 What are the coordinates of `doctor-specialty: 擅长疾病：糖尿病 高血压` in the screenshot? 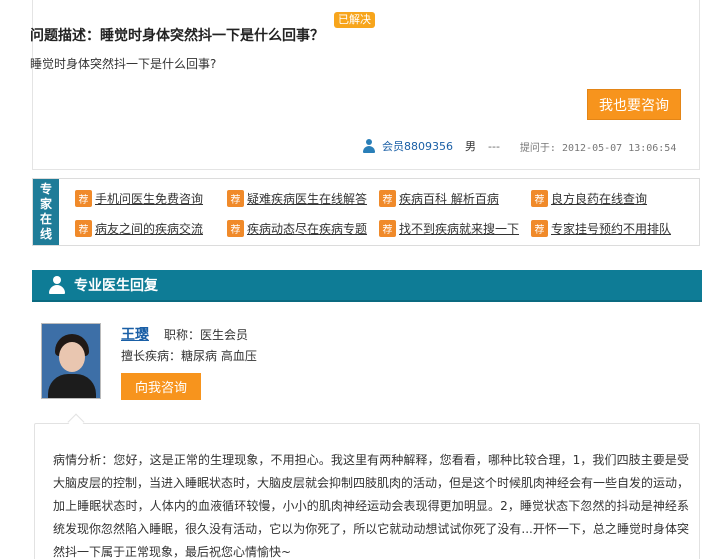 It's located at (189, 356).